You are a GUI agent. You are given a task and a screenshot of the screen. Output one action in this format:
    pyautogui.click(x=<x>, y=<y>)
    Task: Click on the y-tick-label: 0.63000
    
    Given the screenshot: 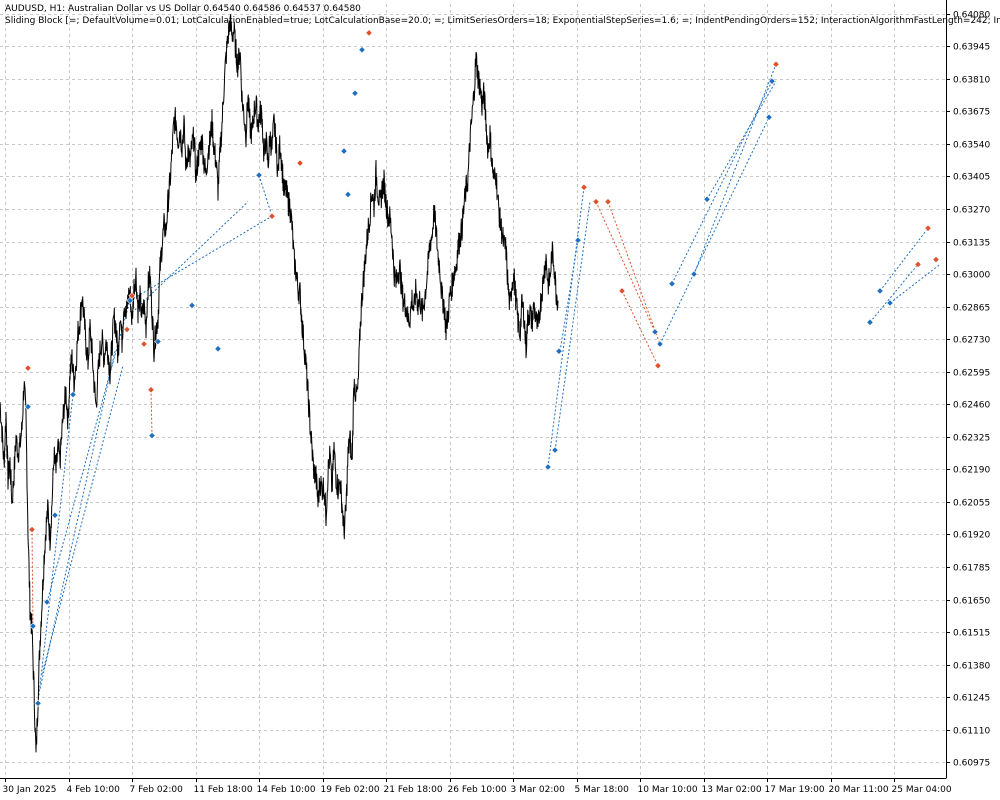 What is the action you would take?
    pyautogui.click(x=971, y=276)
    